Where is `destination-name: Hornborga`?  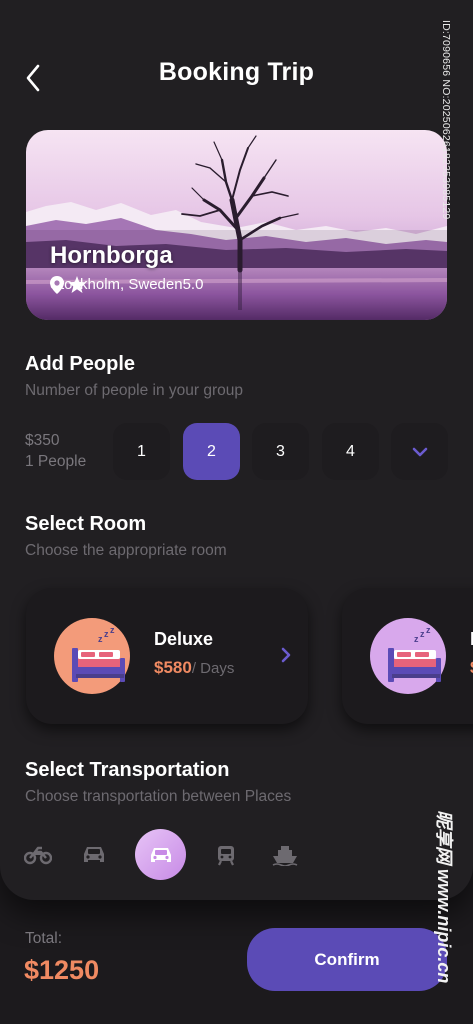 destination-name: Hornborga is located at coordinates (111, 255).